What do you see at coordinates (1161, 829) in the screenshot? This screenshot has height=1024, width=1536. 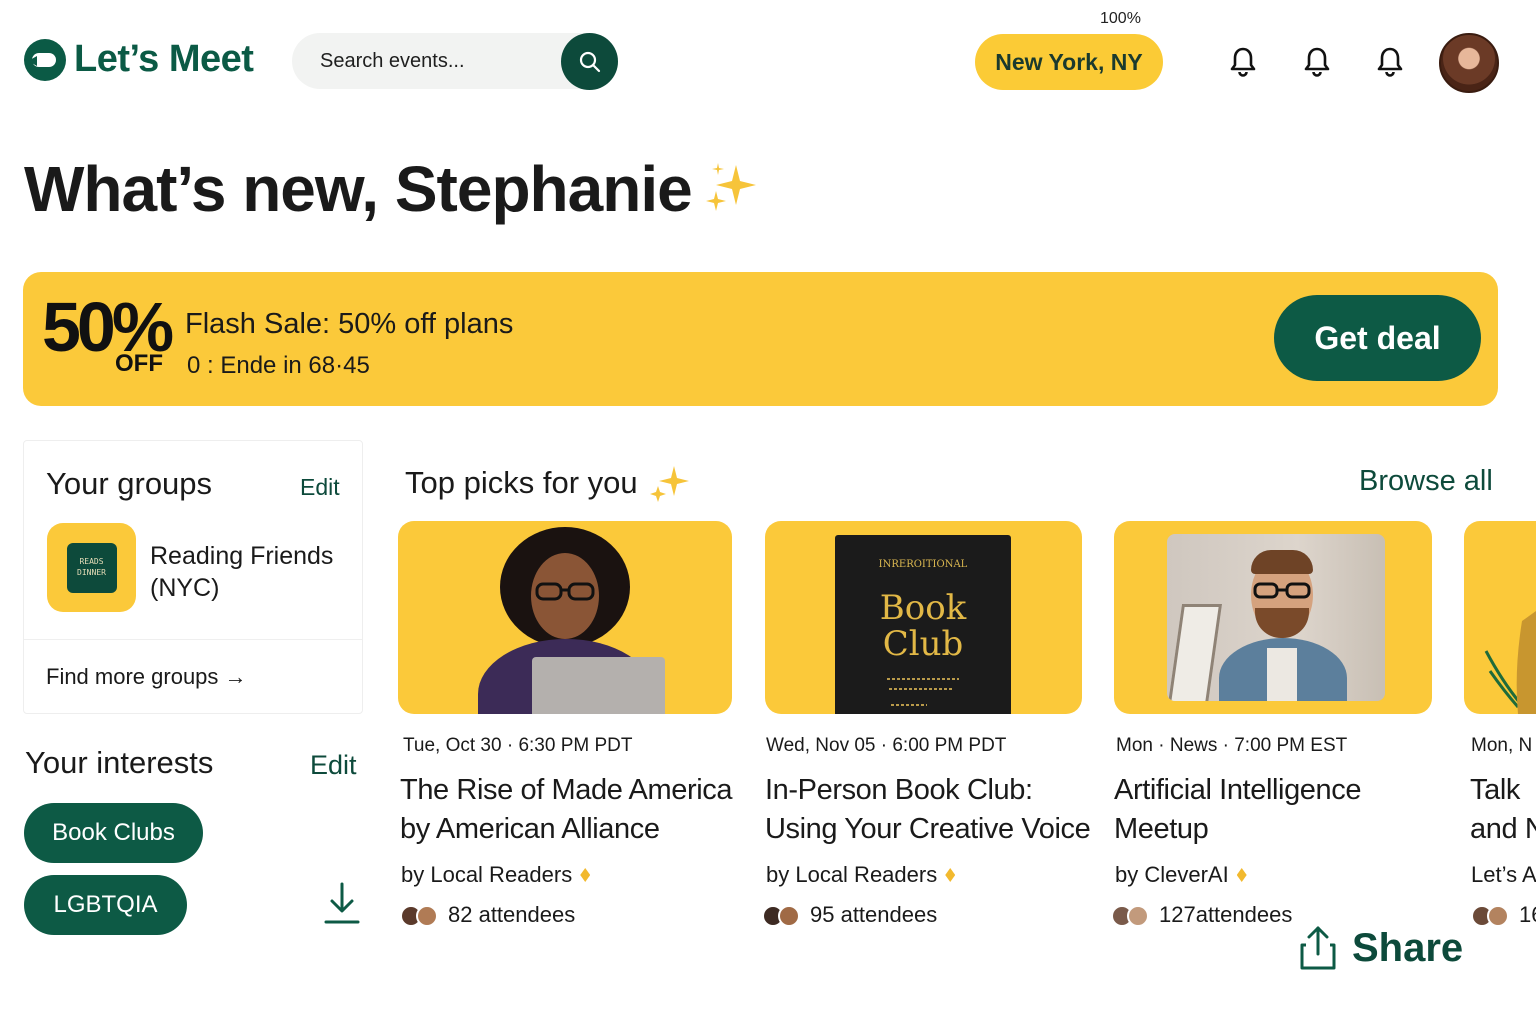 I see `event-title: Meetup` at bounding box center [1161, 829].